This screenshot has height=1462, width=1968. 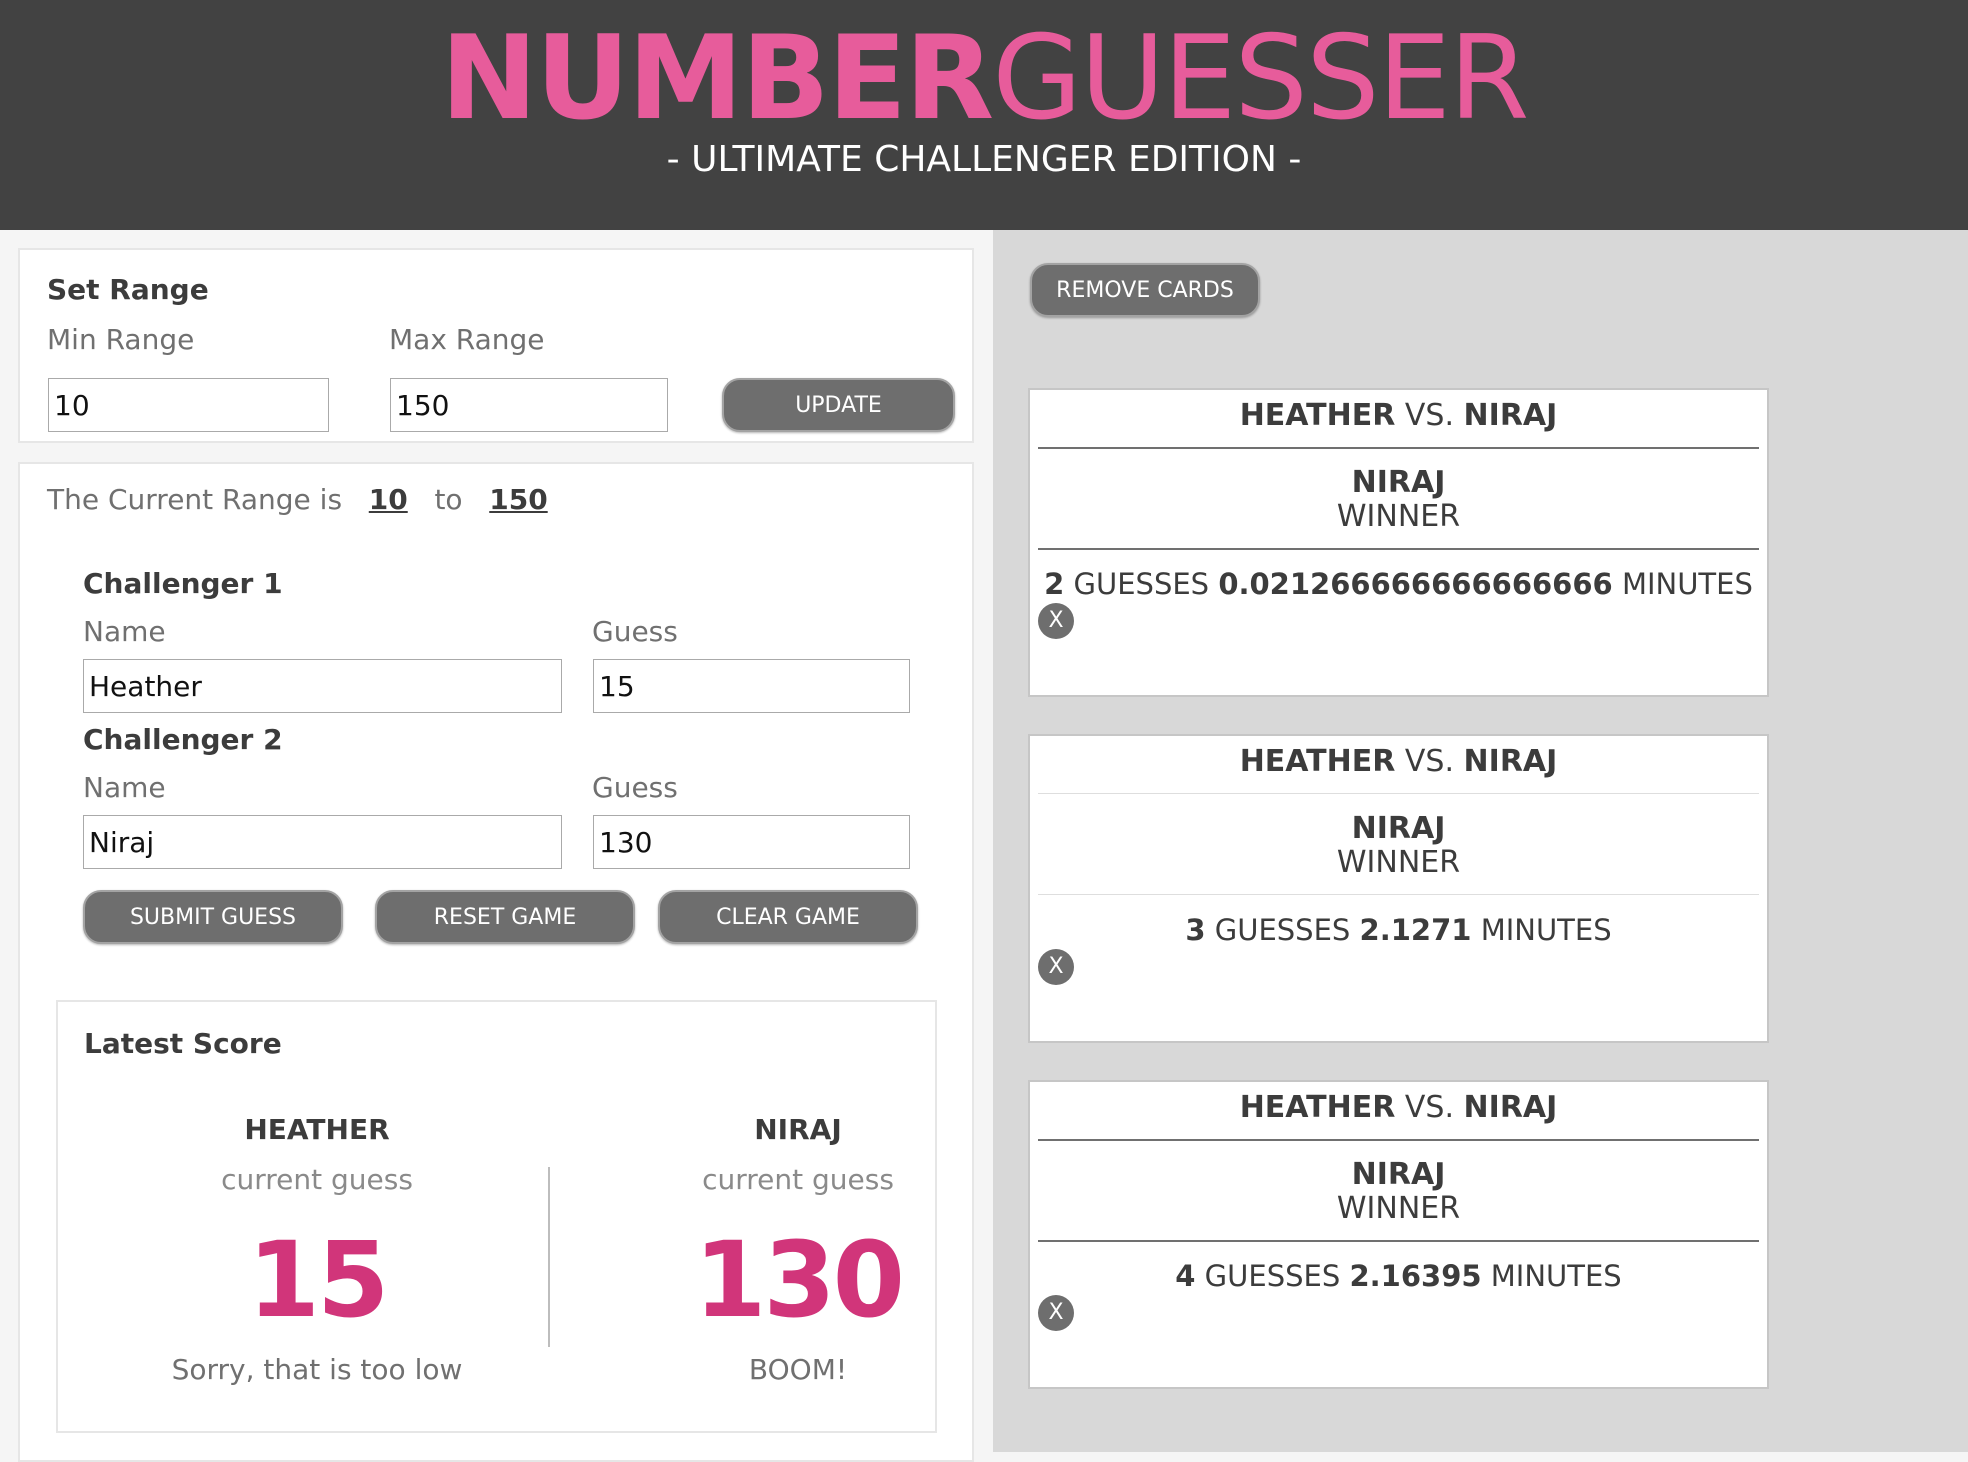 What do you see at coordinates (124, 787) in the screenshot?
I see `challenger-2-name-label: Name` at bounding box center [124, 787].